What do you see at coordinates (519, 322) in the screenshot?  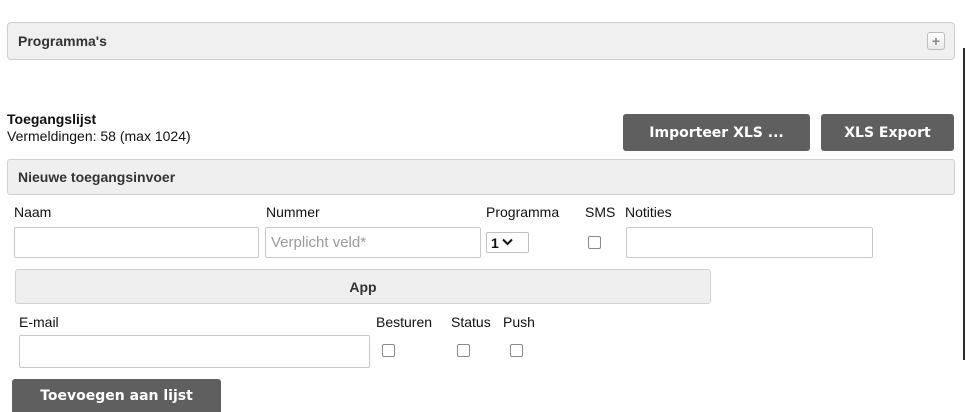 I see `push-label: Push` at bounding box center [519, 322].